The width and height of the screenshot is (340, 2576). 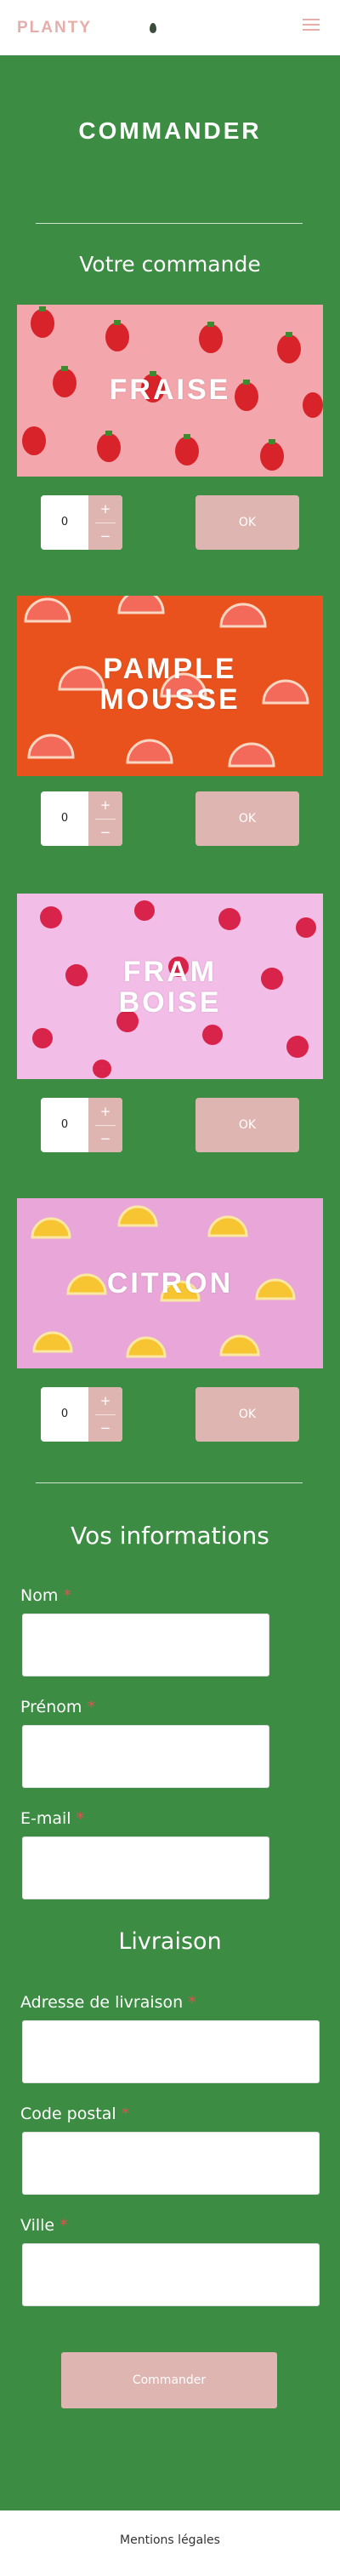 I want to click on product-image-framboise: FRAM BOISE, so click(x=170, y=986).